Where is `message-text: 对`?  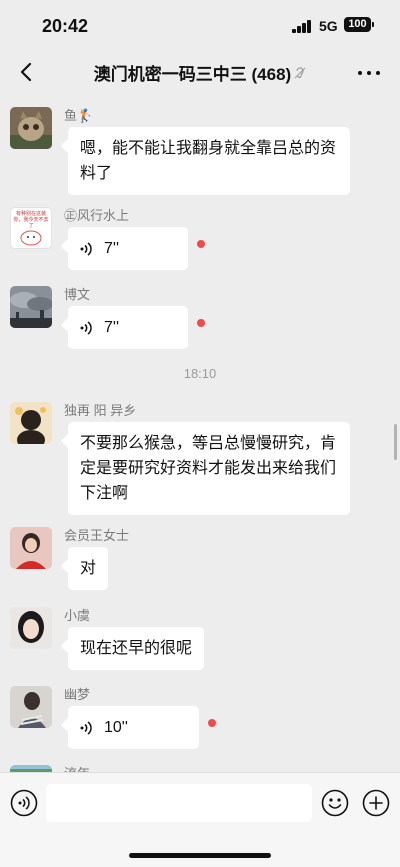 message-text: 对 is located at coordinates (88, 568).